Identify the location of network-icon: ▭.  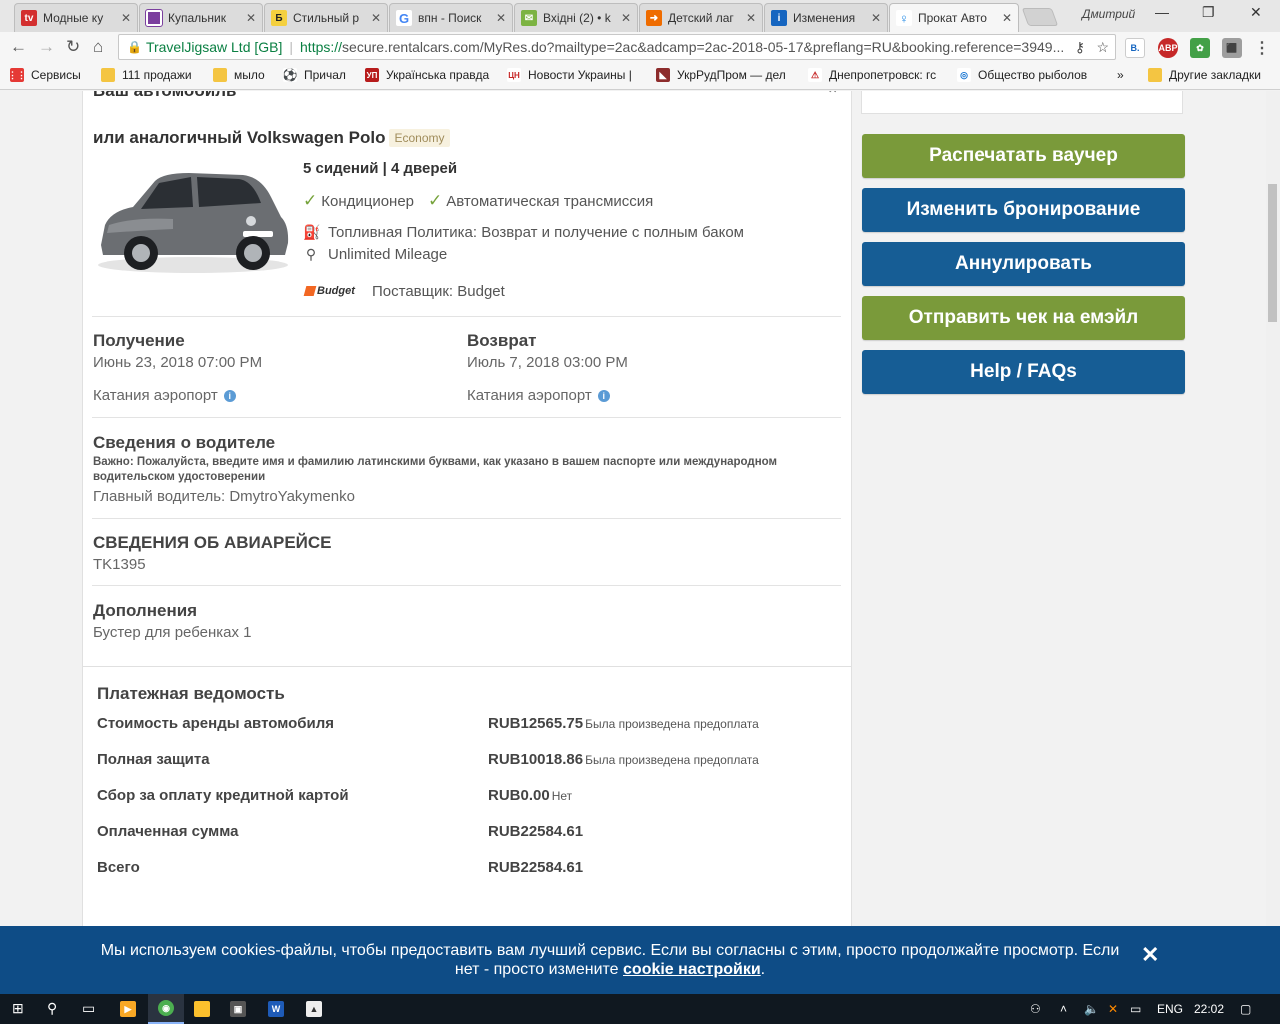
(1135, 1009).